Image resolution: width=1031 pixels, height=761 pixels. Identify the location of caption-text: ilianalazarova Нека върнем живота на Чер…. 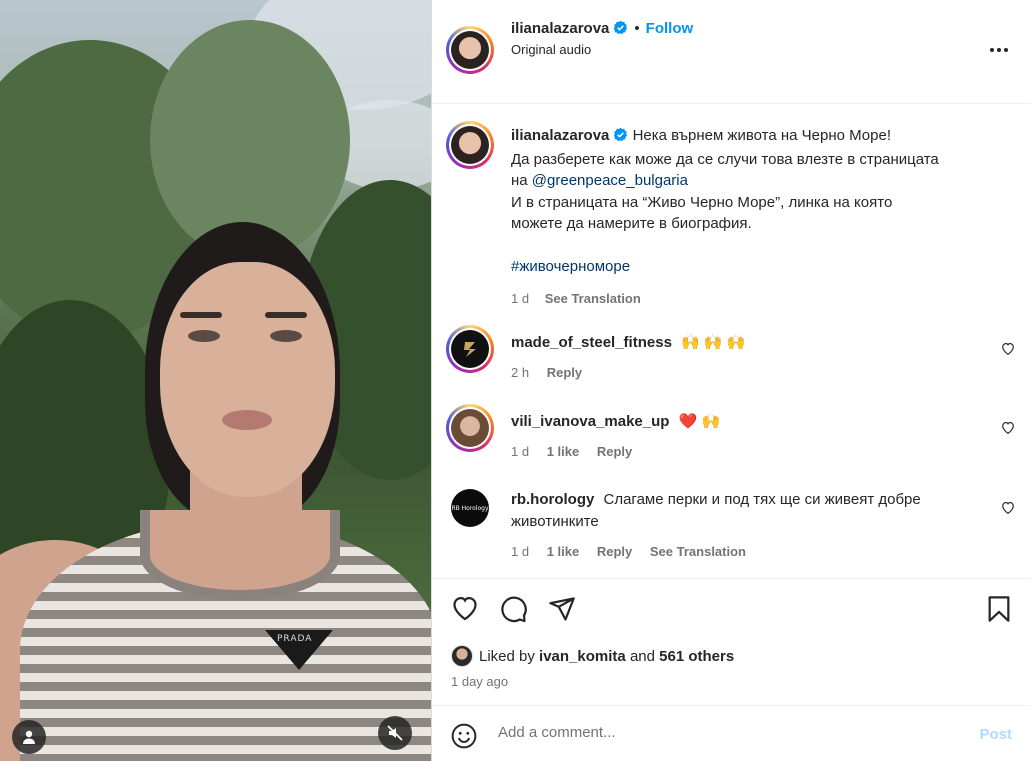
(751, 217).